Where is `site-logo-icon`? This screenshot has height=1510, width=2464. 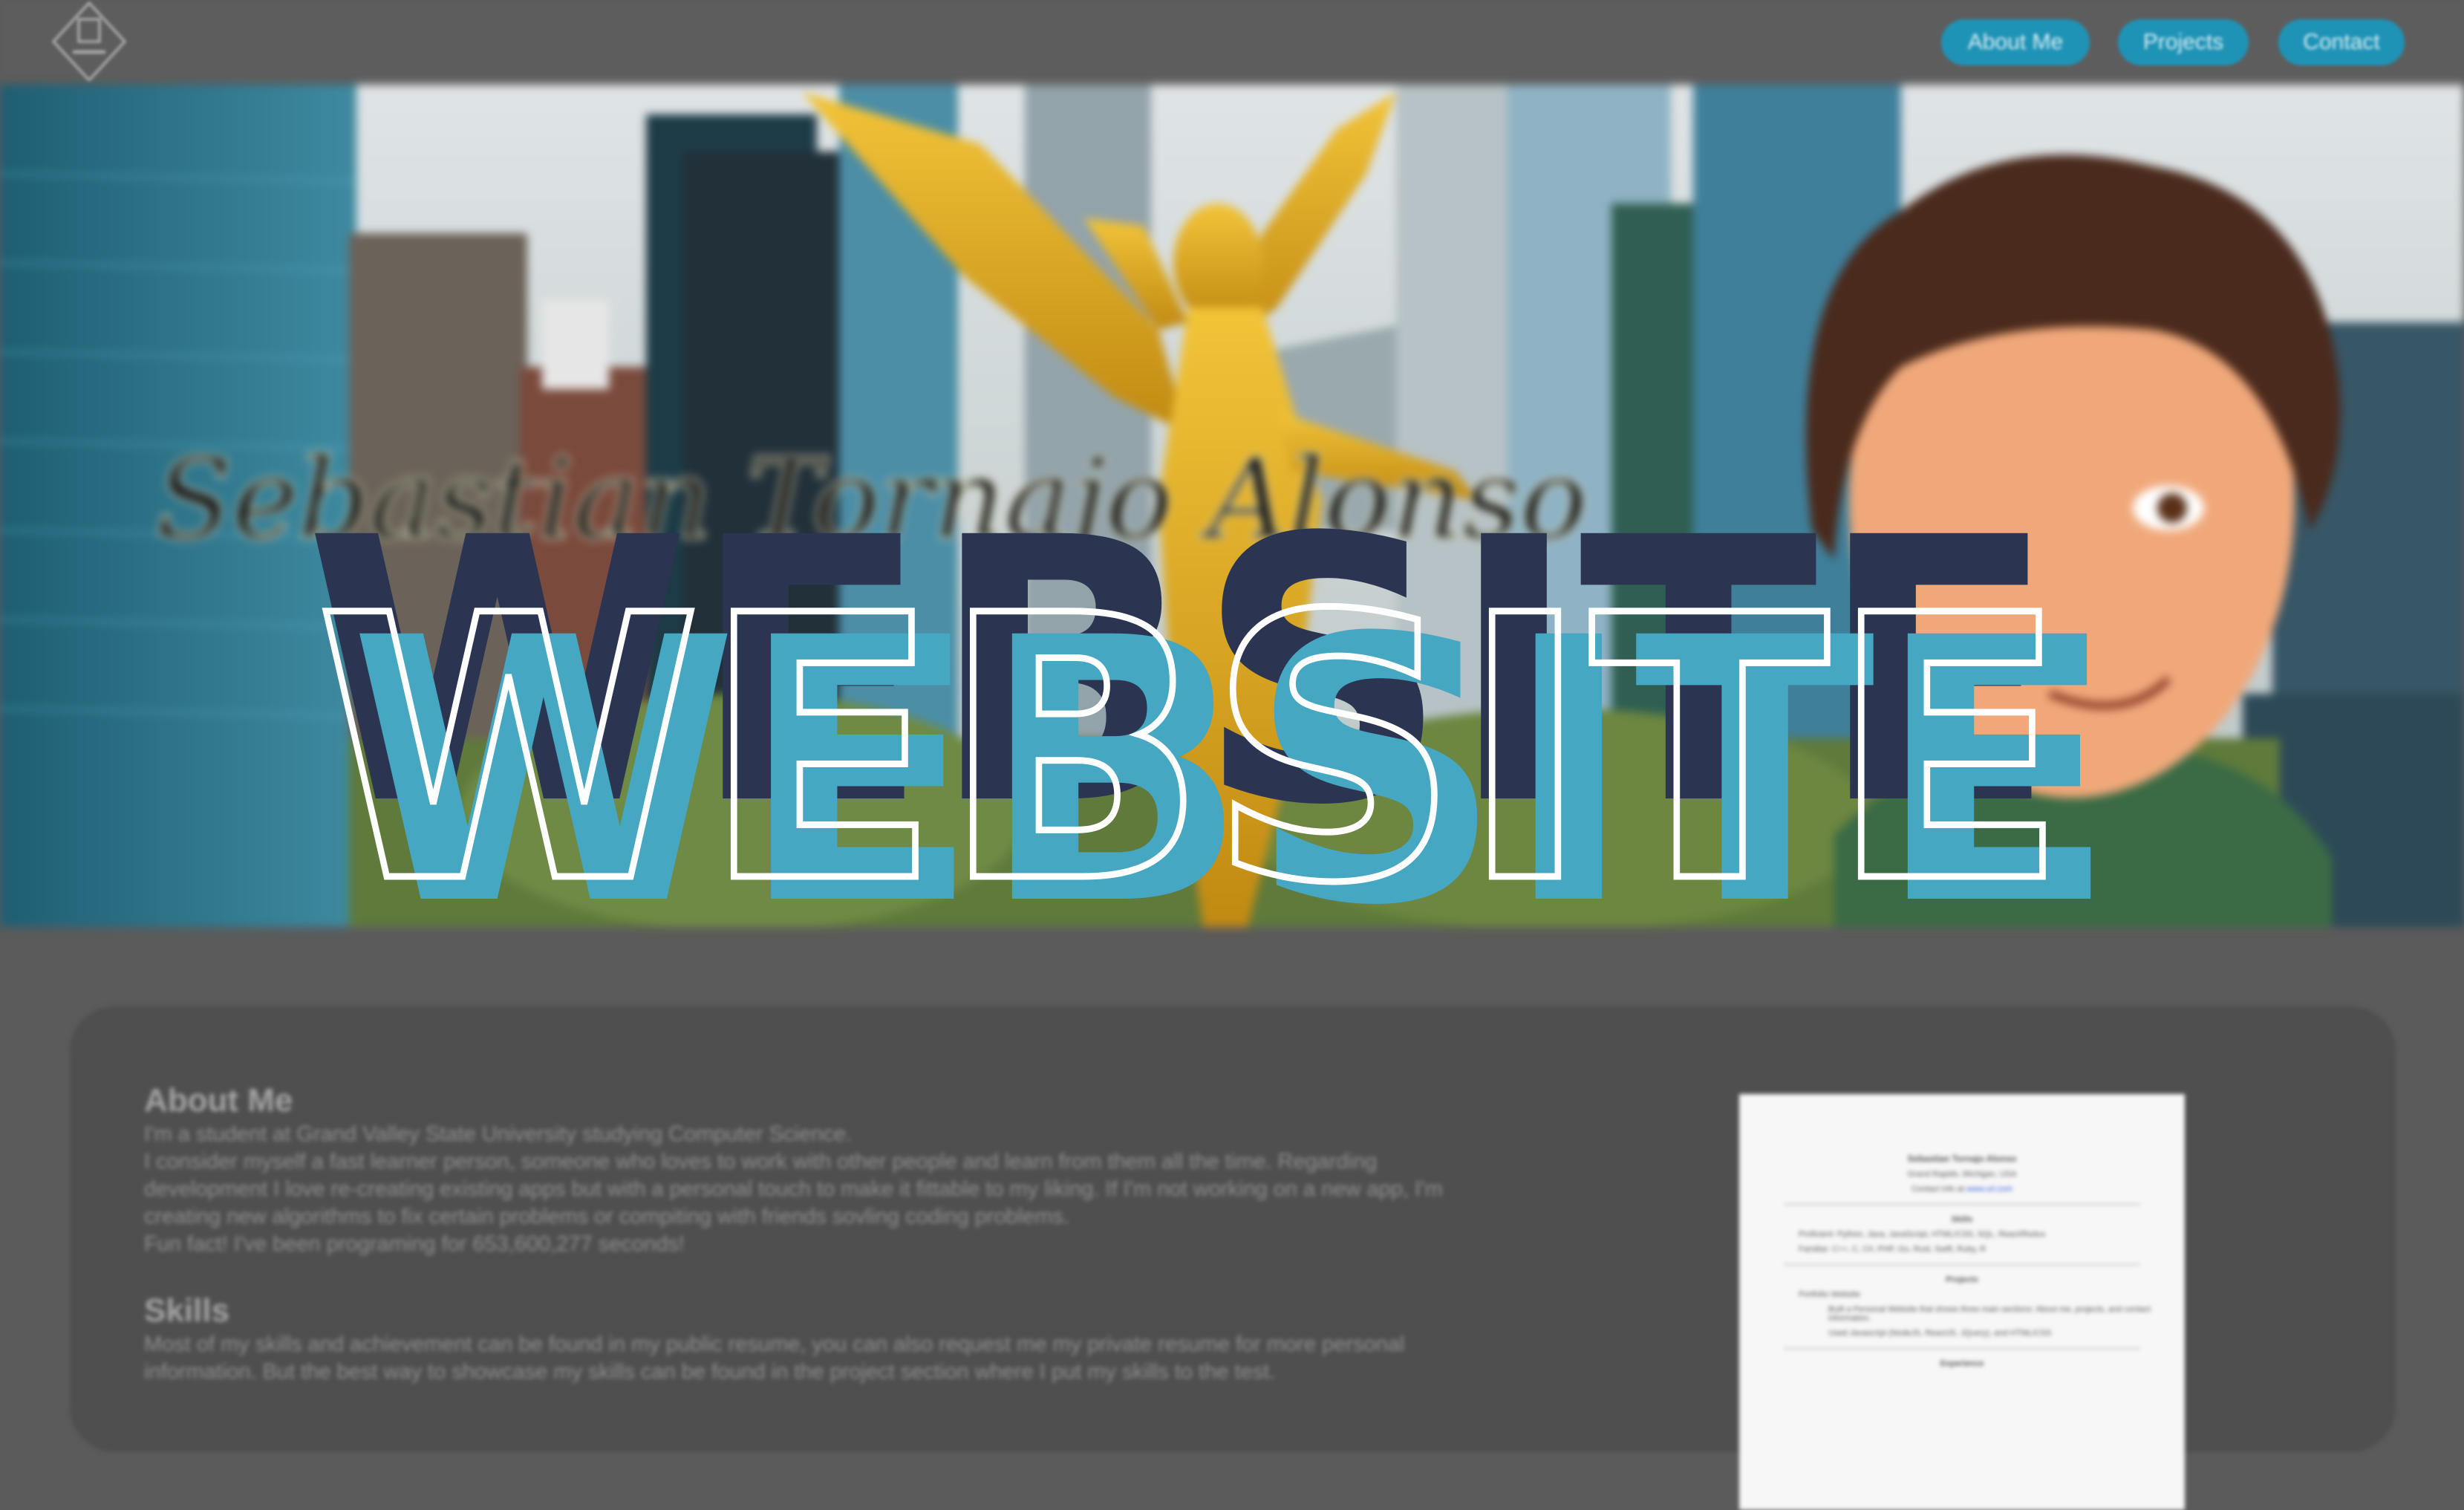 site-logo-icon is located at coordinates (89, 42).